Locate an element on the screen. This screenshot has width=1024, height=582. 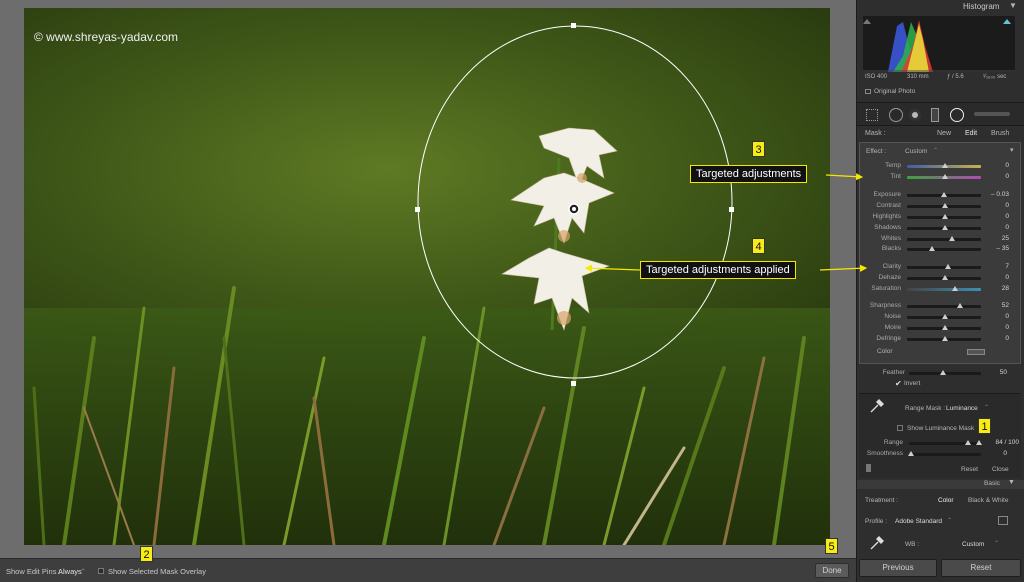
callout-number-1: 1 is located at coordinates (984, 426).